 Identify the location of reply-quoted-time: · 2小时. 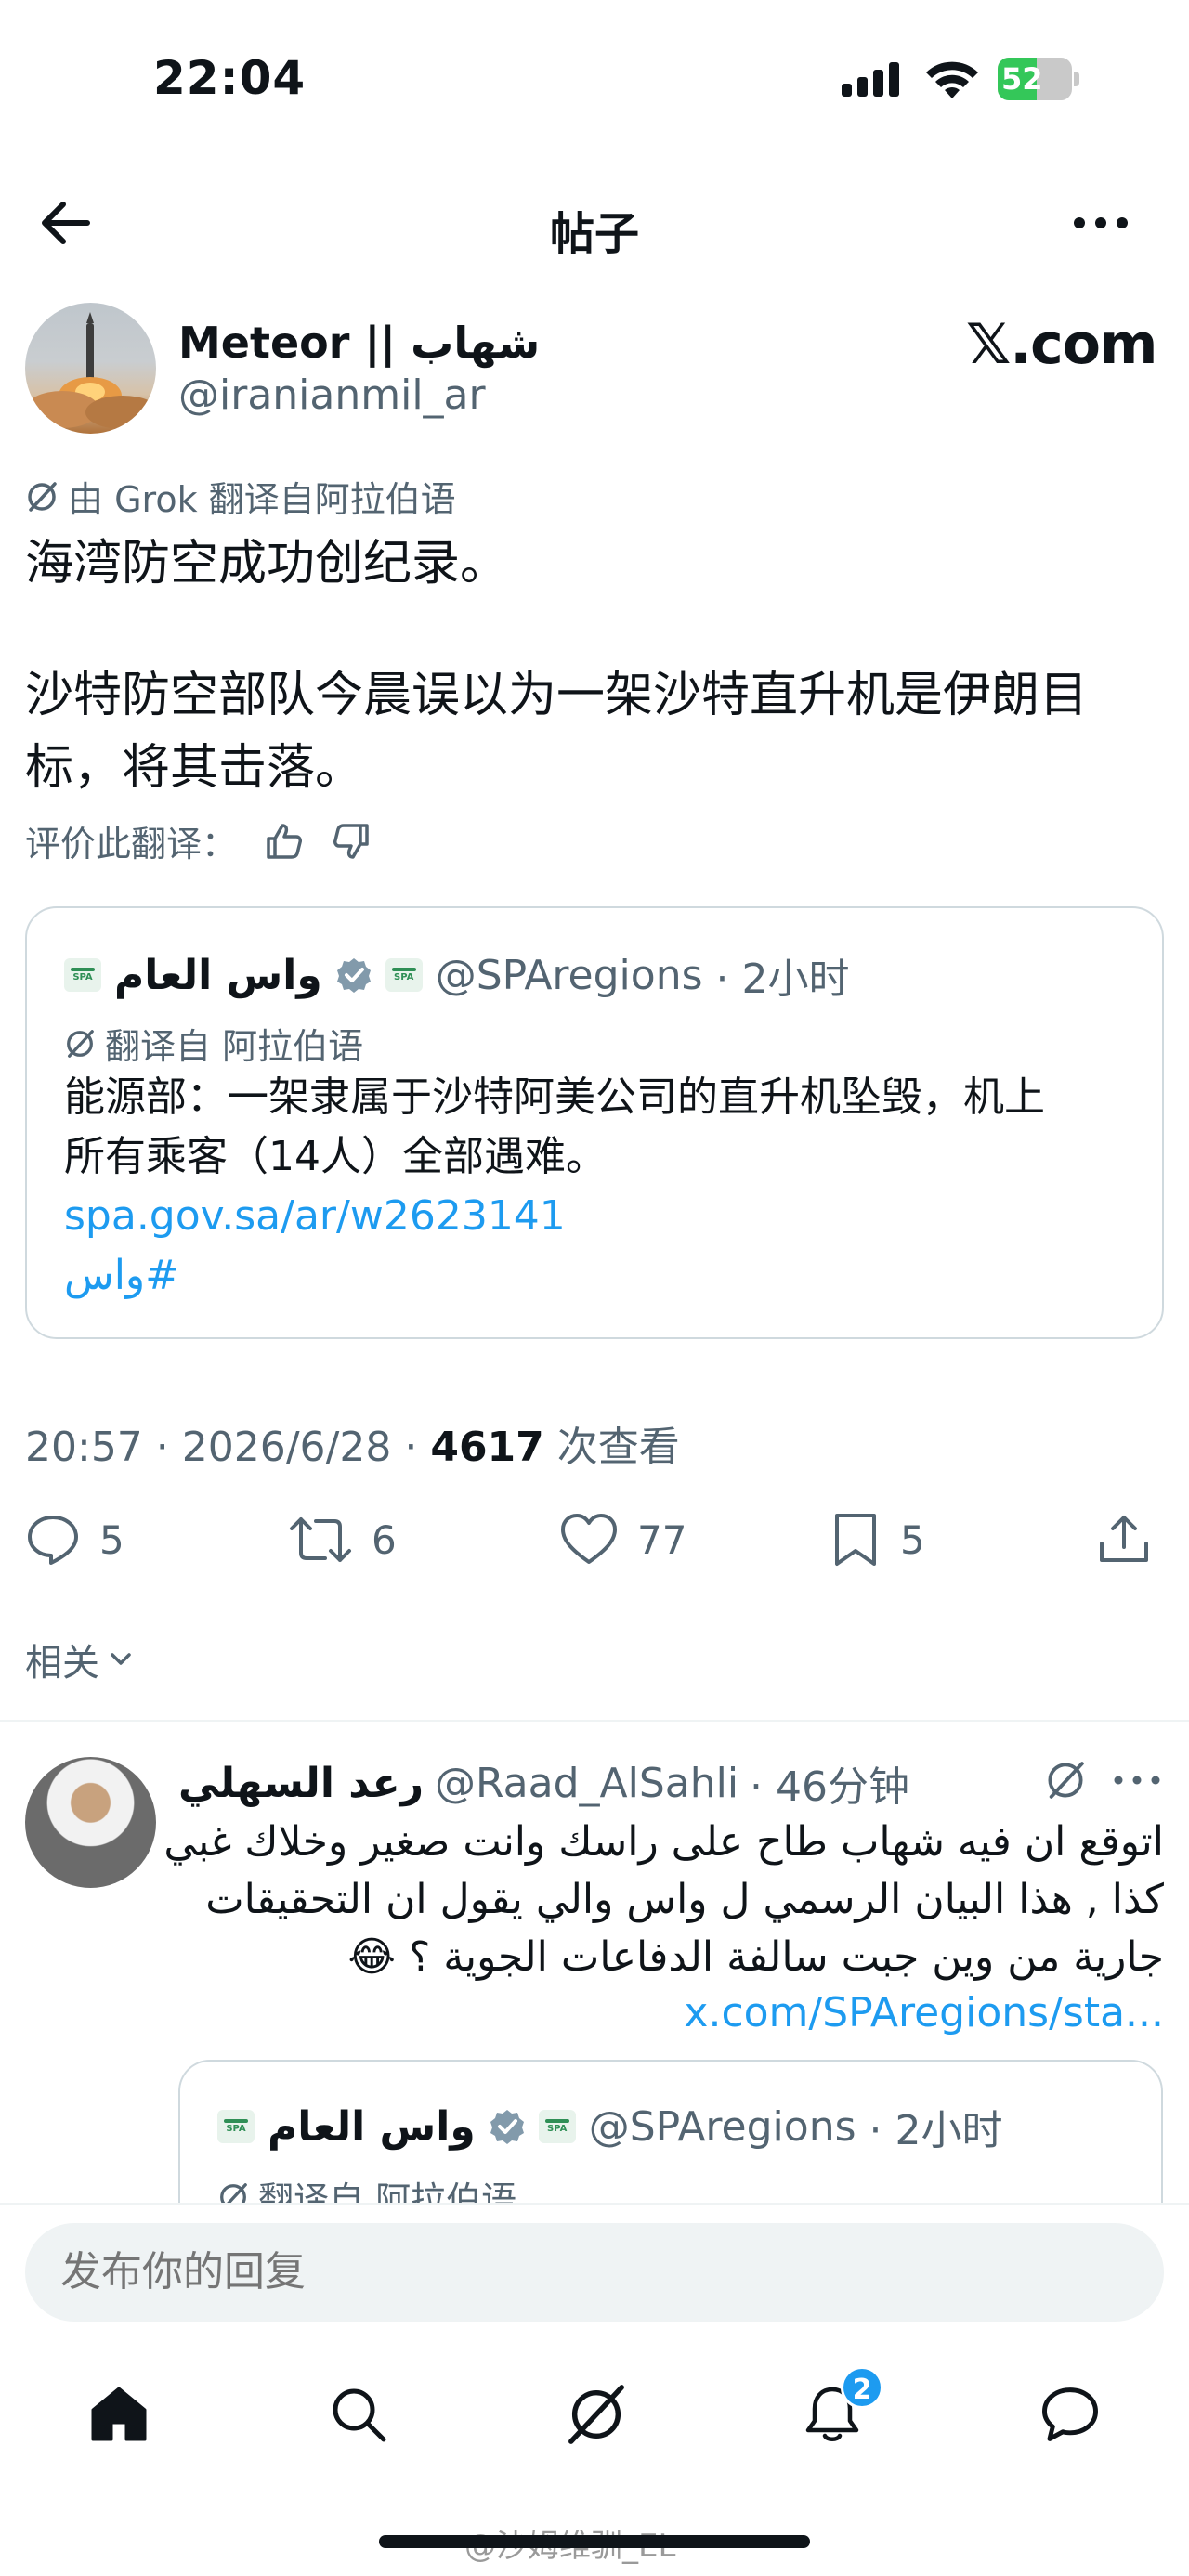
(936, 2130).